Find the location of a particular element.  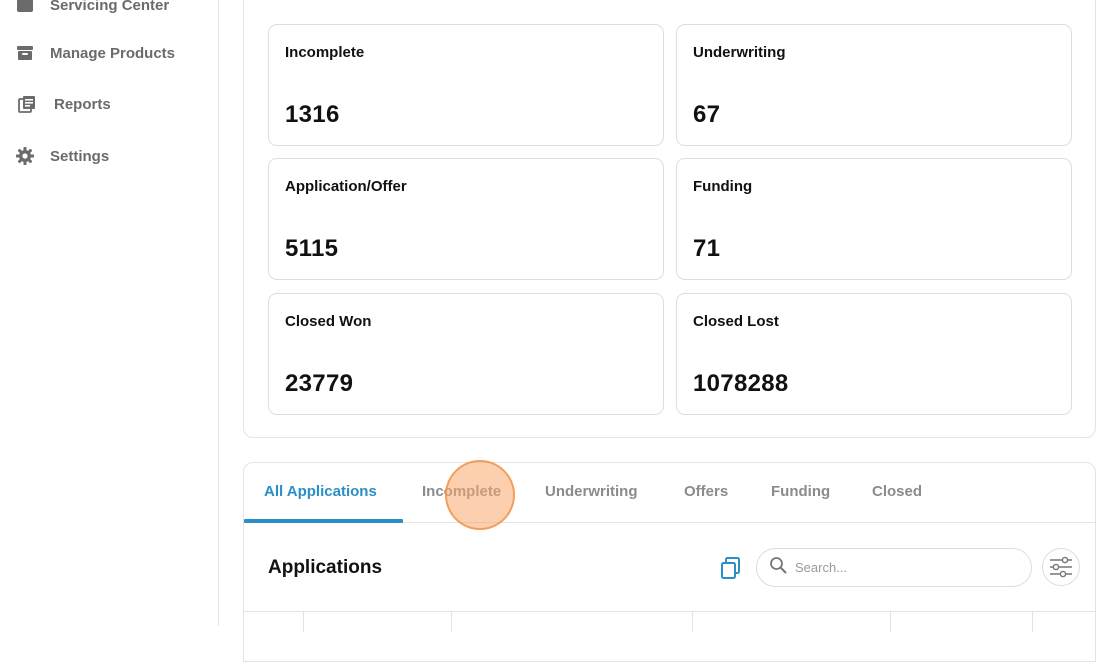

copy-button is located at coordinates (731, 568).